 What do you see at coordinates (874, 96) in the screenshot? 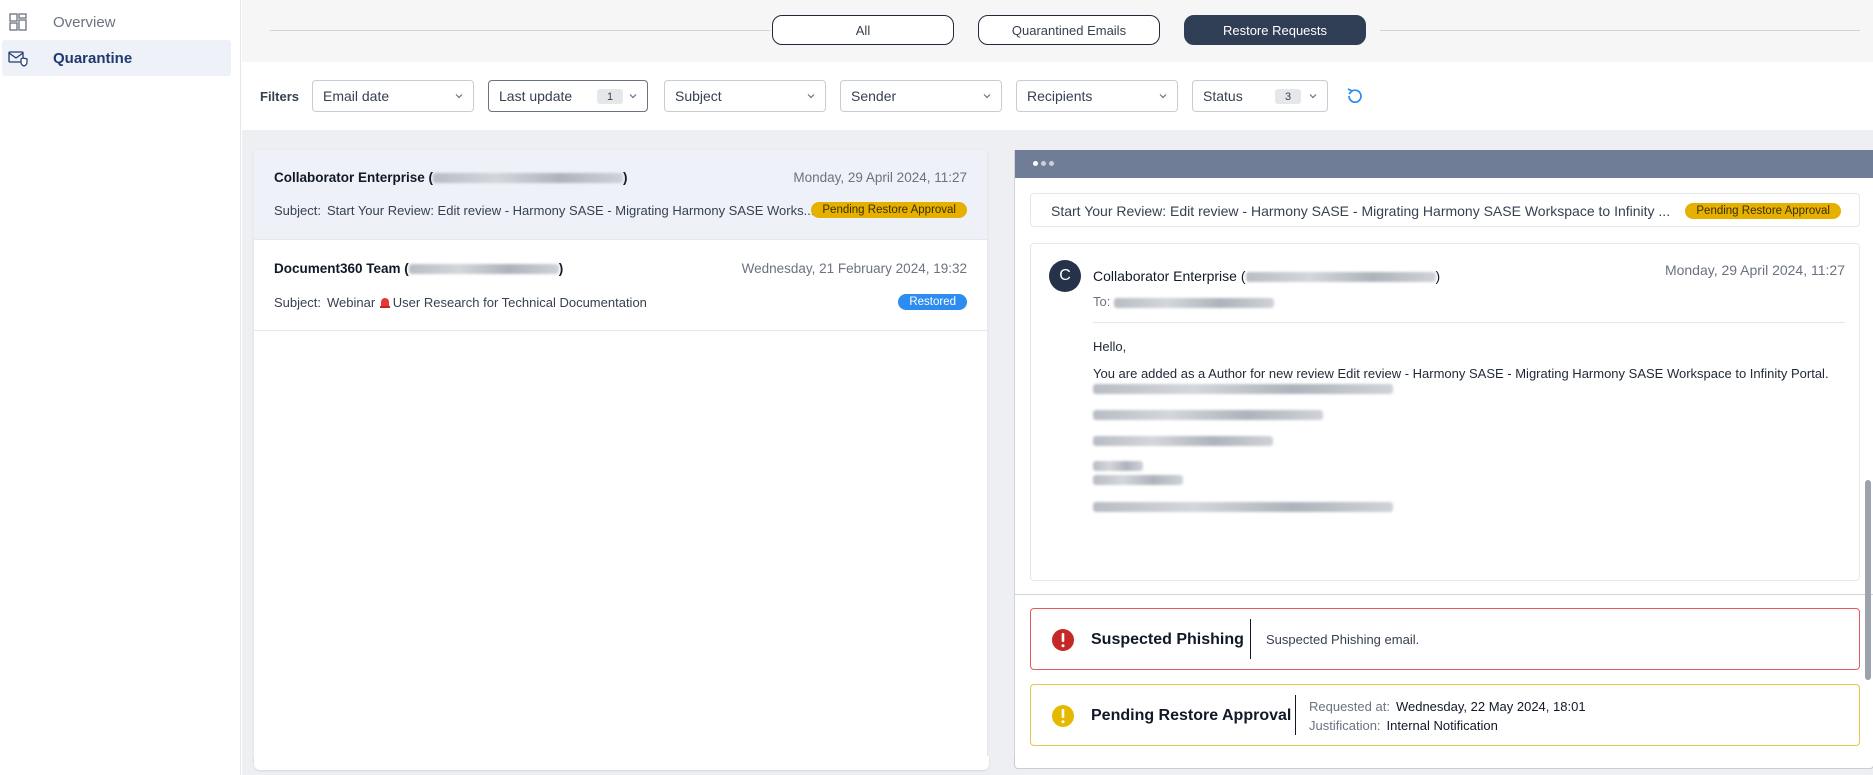
I see `filter-label: Sender` at bounding box center [874, 96].